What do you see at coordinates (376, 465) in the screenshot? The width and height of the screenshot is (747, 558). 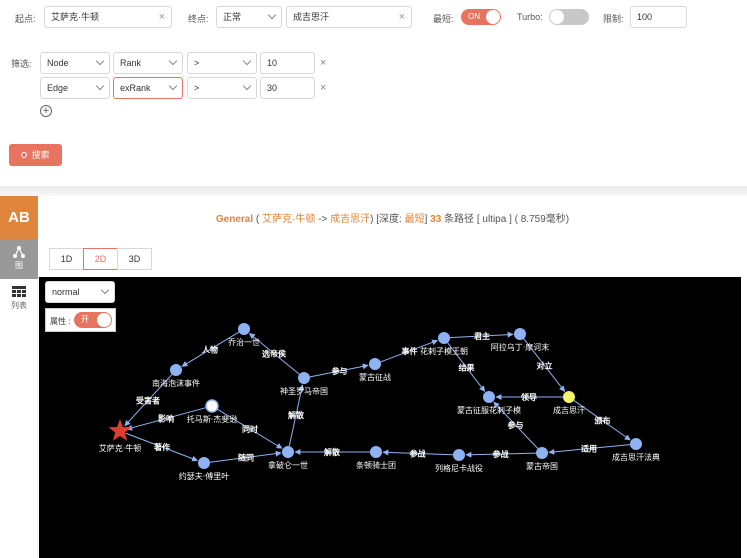 I see `node-label: 条顿骑士团` at bounding box center [376, 465].